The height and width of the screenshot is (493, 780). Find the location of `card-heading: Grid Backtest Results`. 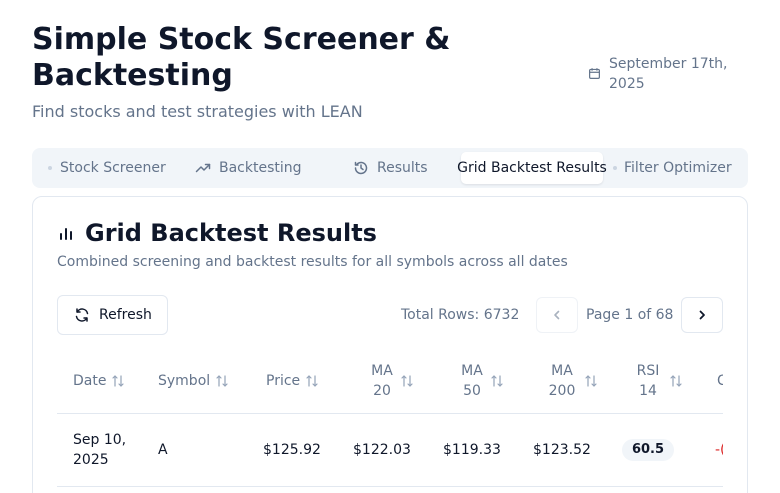

card-heading: Grid Backtest Results is located at coordinates (217, 233).